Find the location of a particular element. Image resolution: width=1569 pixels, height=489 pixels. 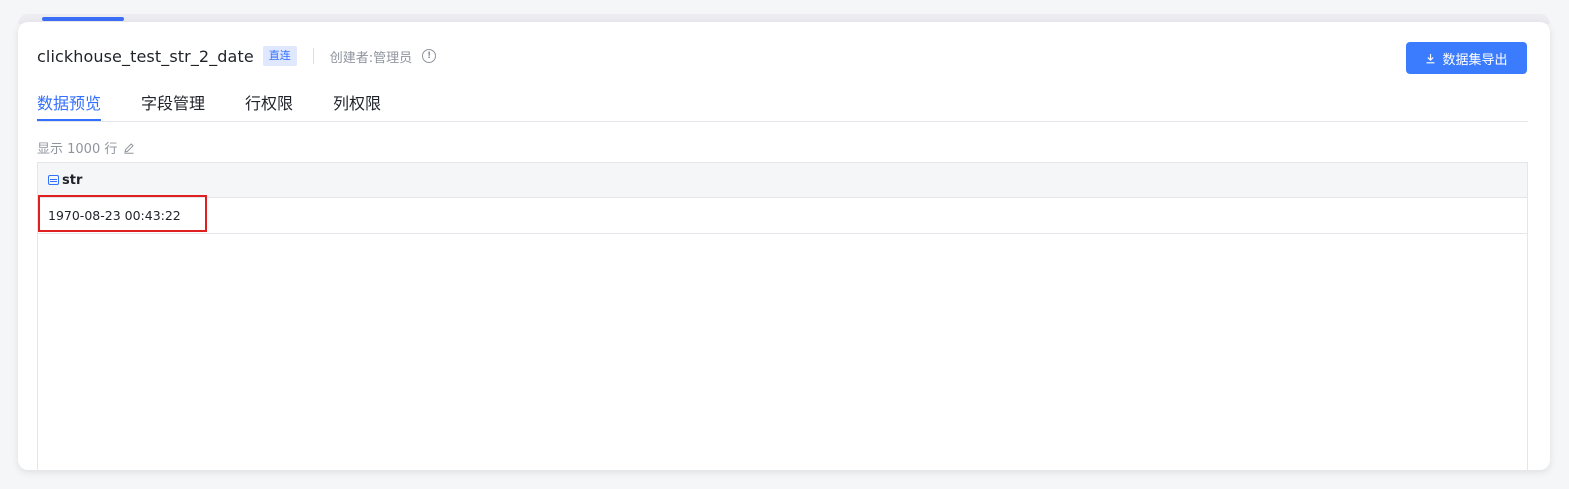

header-divider is located at coordinates (313, 56).